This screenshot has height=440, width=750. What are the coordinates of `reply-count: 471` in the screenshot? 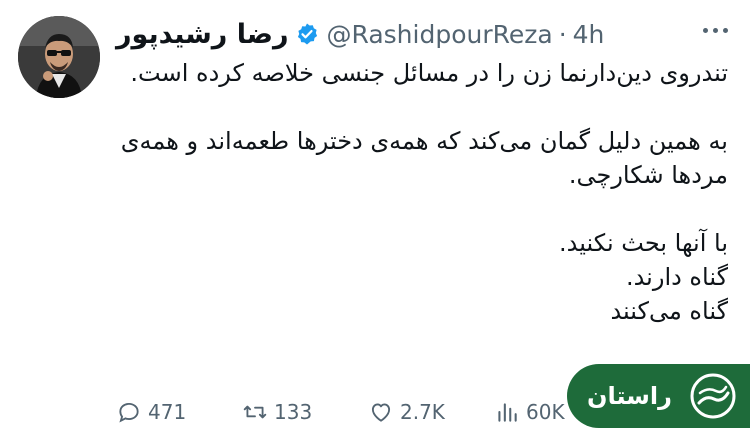 It's located at (167, 412).